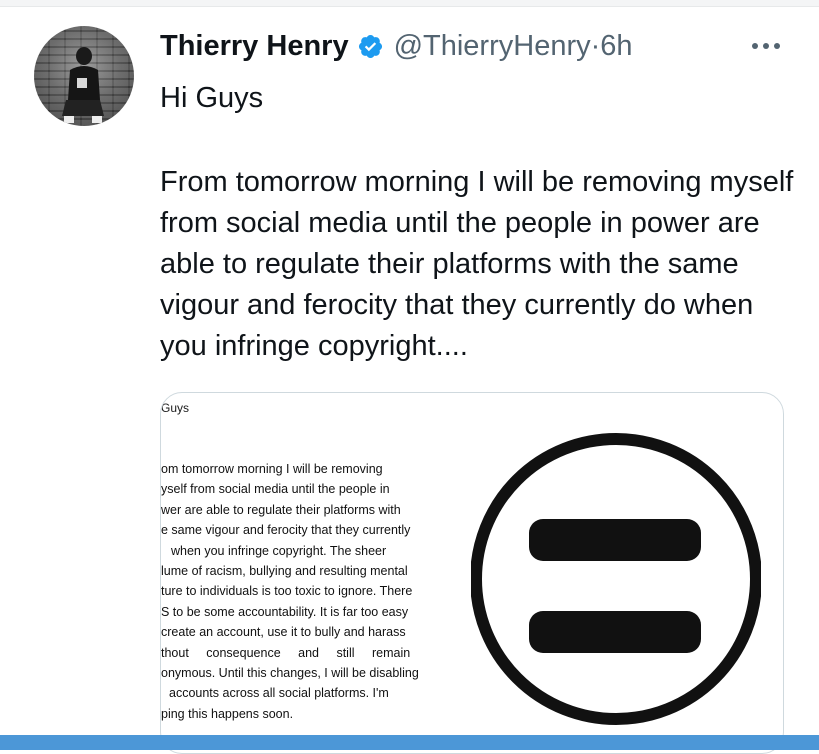 The image size is (819, 754). What do you see at coordinates (254, 46) in the screenshot?
I see `display-name: Thierry Henry` at bounding box center [254, 46].